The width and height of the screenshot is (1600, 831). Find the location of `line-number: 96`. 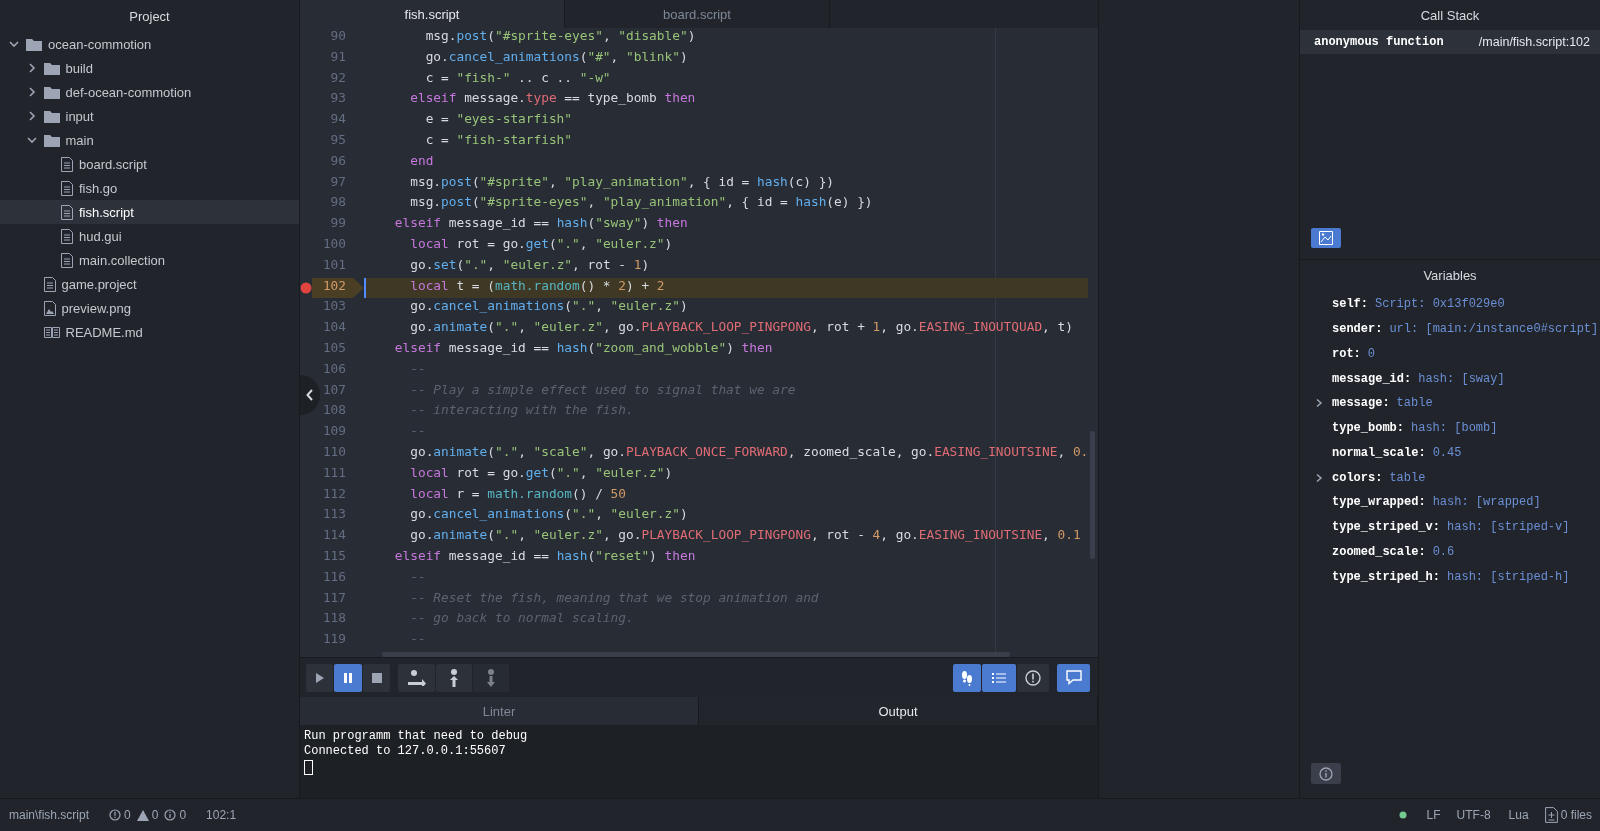

line-number: 96 is located at coordinates (338, 161).